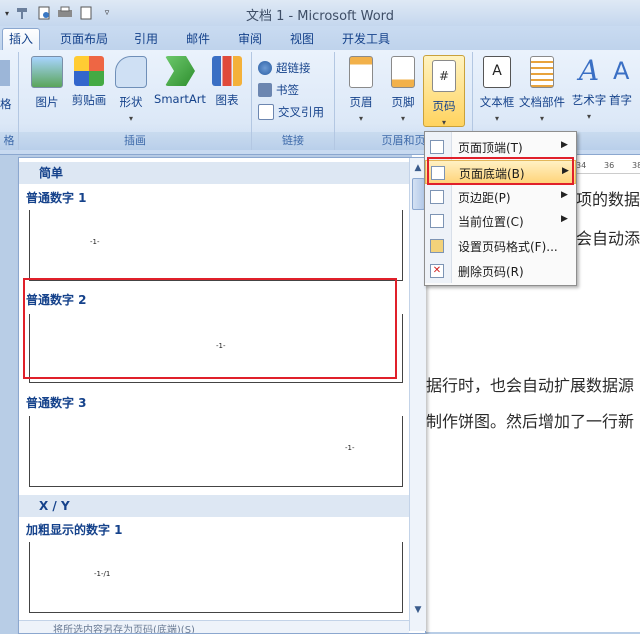 The image size is (640, 634). Describe the element at coordinates (403, 72) in the screenshot. I see `footer-icon` at that location.